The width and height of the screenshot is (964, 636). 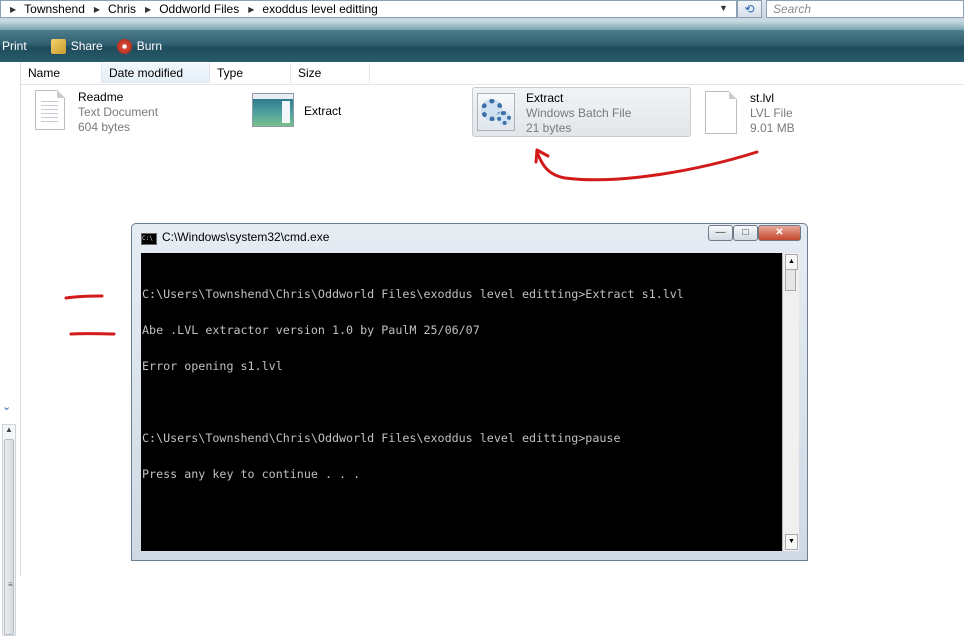 I want to click on print-button: Print, so click(x=14, y=46).